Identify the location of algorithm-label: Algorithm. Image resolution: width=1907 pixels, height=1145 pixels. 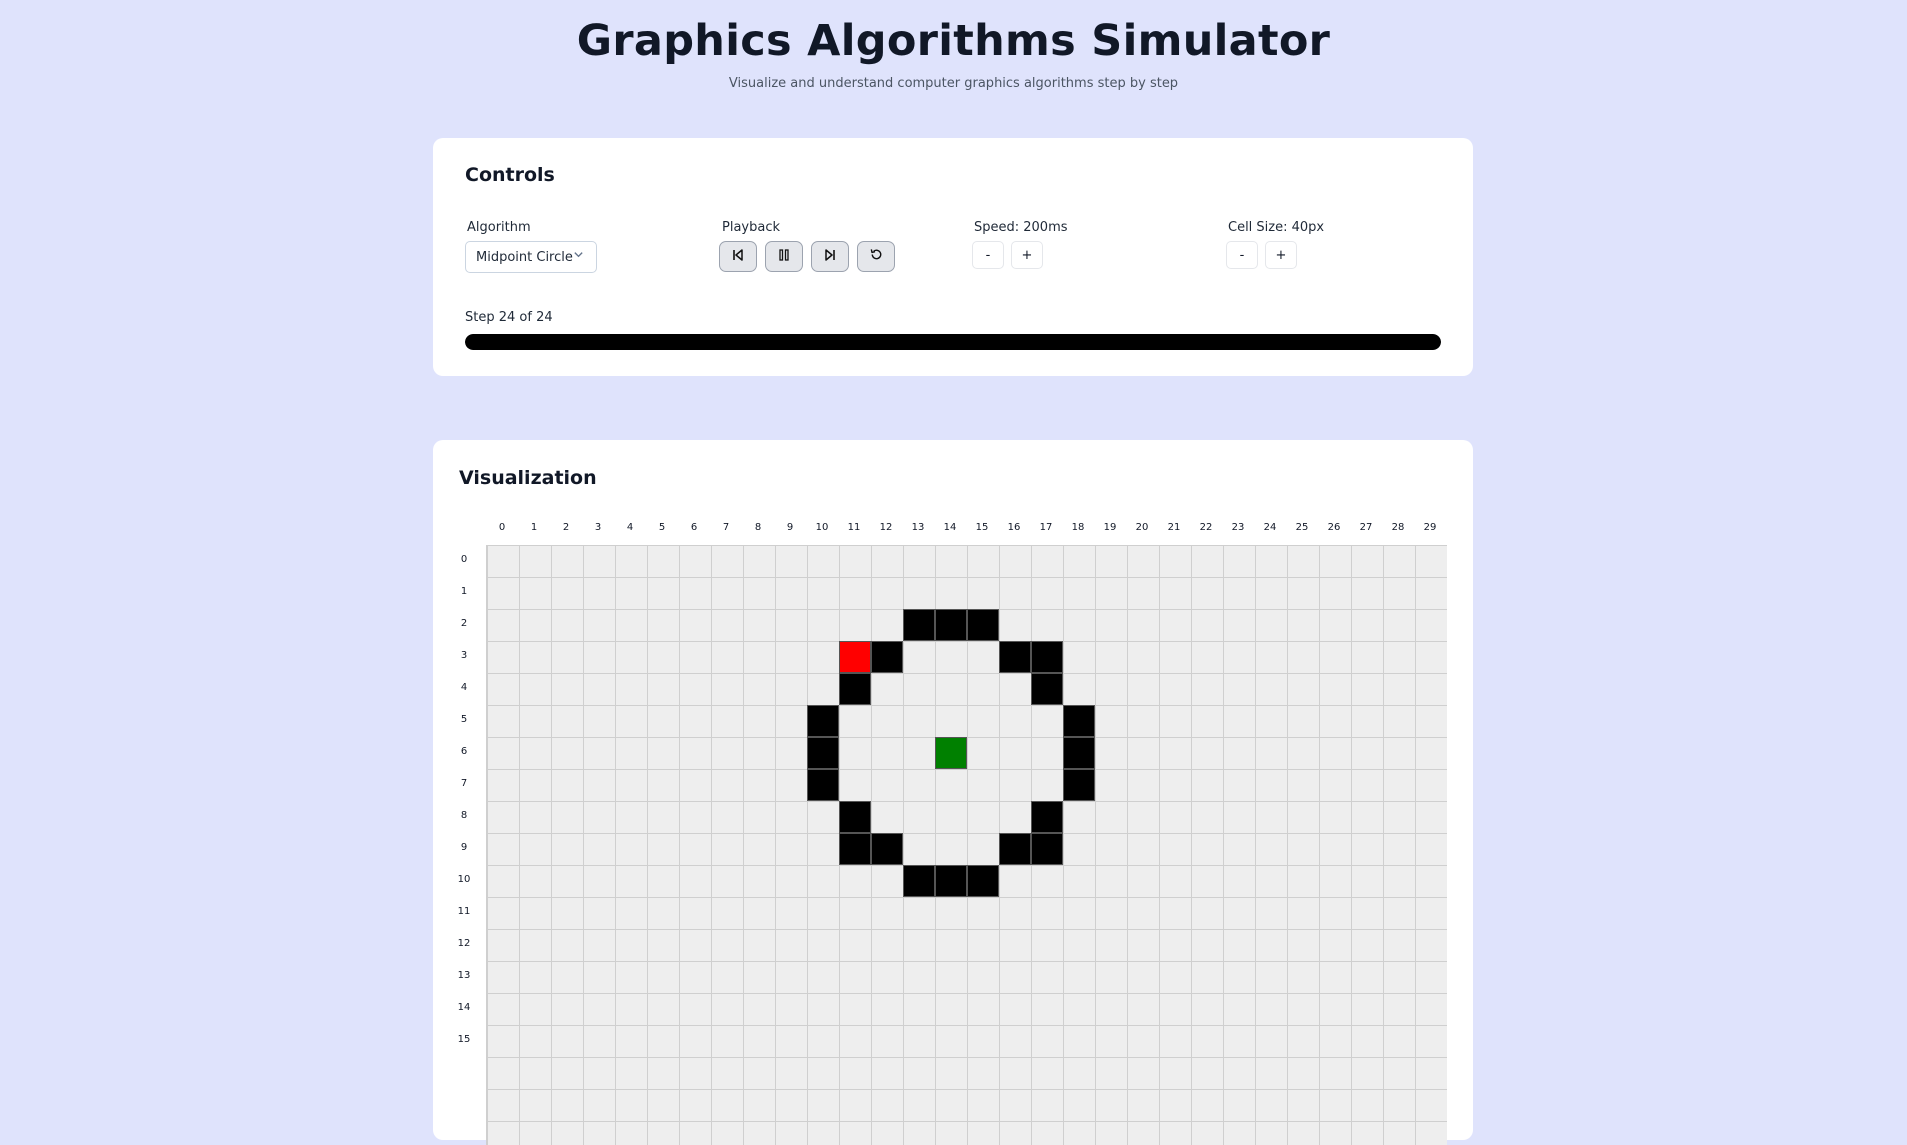
(499, 227).